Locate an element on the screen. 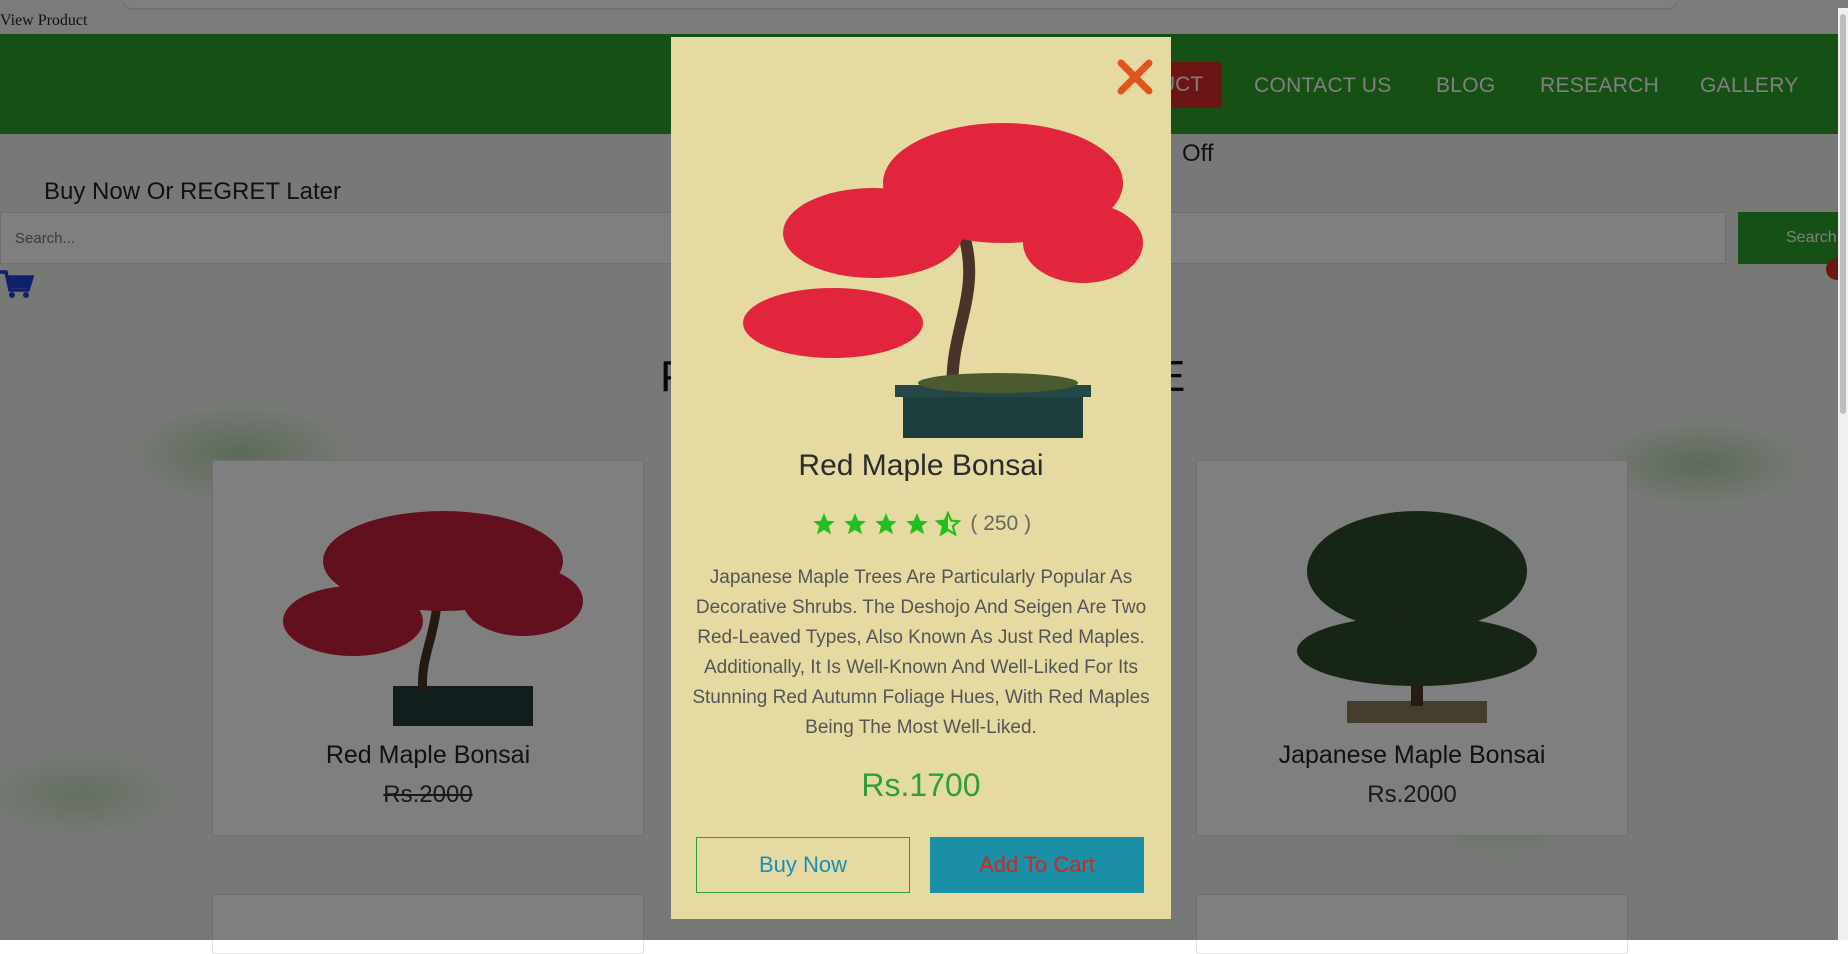 This screenshot has width=1848, height=954. modal-price: Rs.1700 is located at coordinates (921, 785).